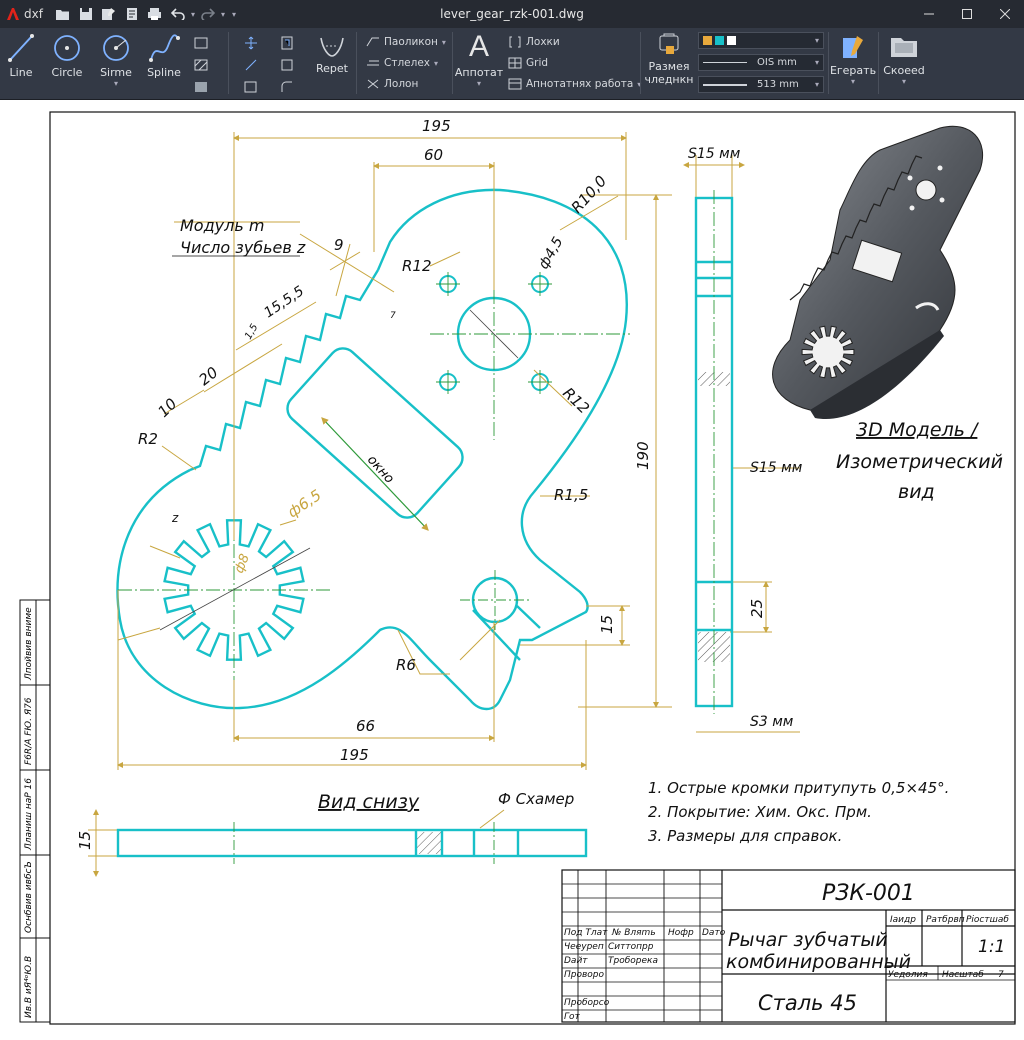 The width and height of the screenshot is (1024, 1040). I want to click on sheet-label: Уедолия, so click(908, 975).